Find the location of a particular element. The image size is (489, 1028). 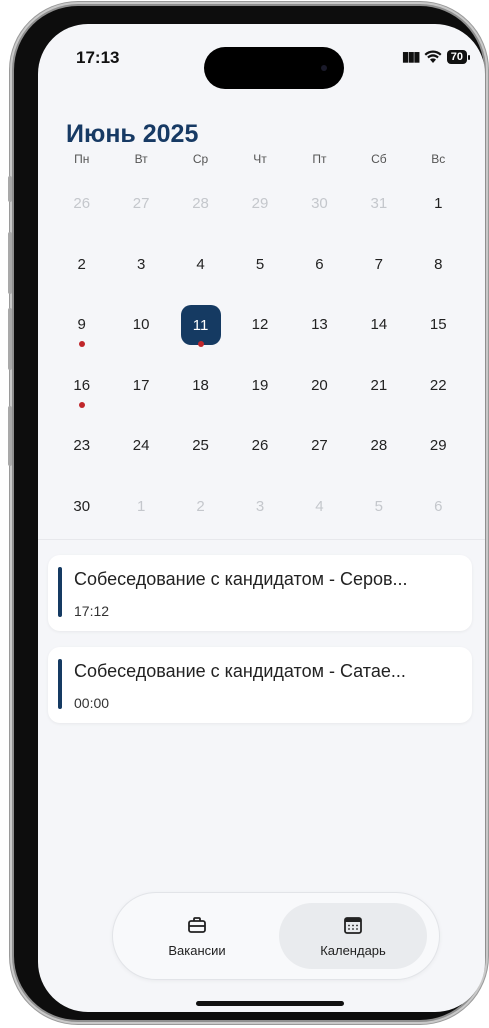

weekday-label: Вс is located at coordinates (438, 159).